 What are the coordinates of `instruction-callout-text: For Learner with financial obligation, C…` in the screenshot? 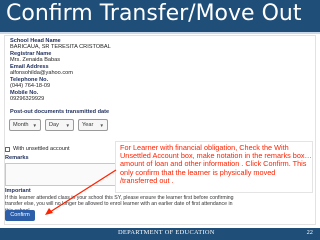 It's located at (216, 164).